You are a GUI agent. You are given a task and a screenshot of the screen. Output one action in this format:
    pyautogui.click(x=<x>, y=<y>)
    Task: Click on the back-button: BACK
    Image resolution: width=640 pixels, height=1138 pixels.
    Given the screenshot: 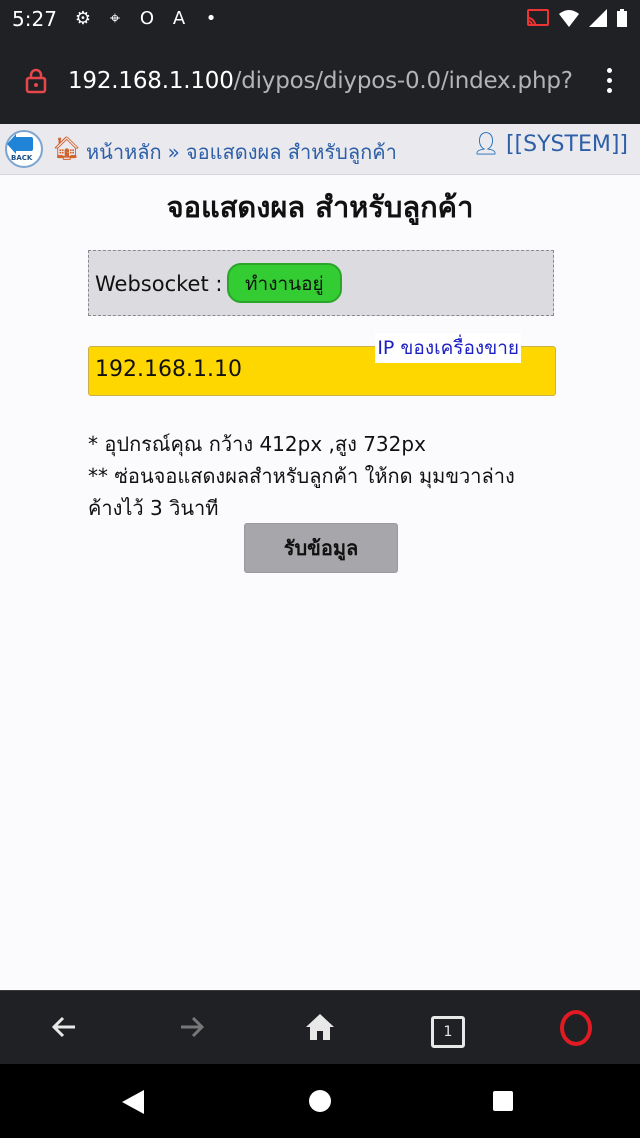 What is the action you would take?
    pyautogui.click(x=24, y=149)
    